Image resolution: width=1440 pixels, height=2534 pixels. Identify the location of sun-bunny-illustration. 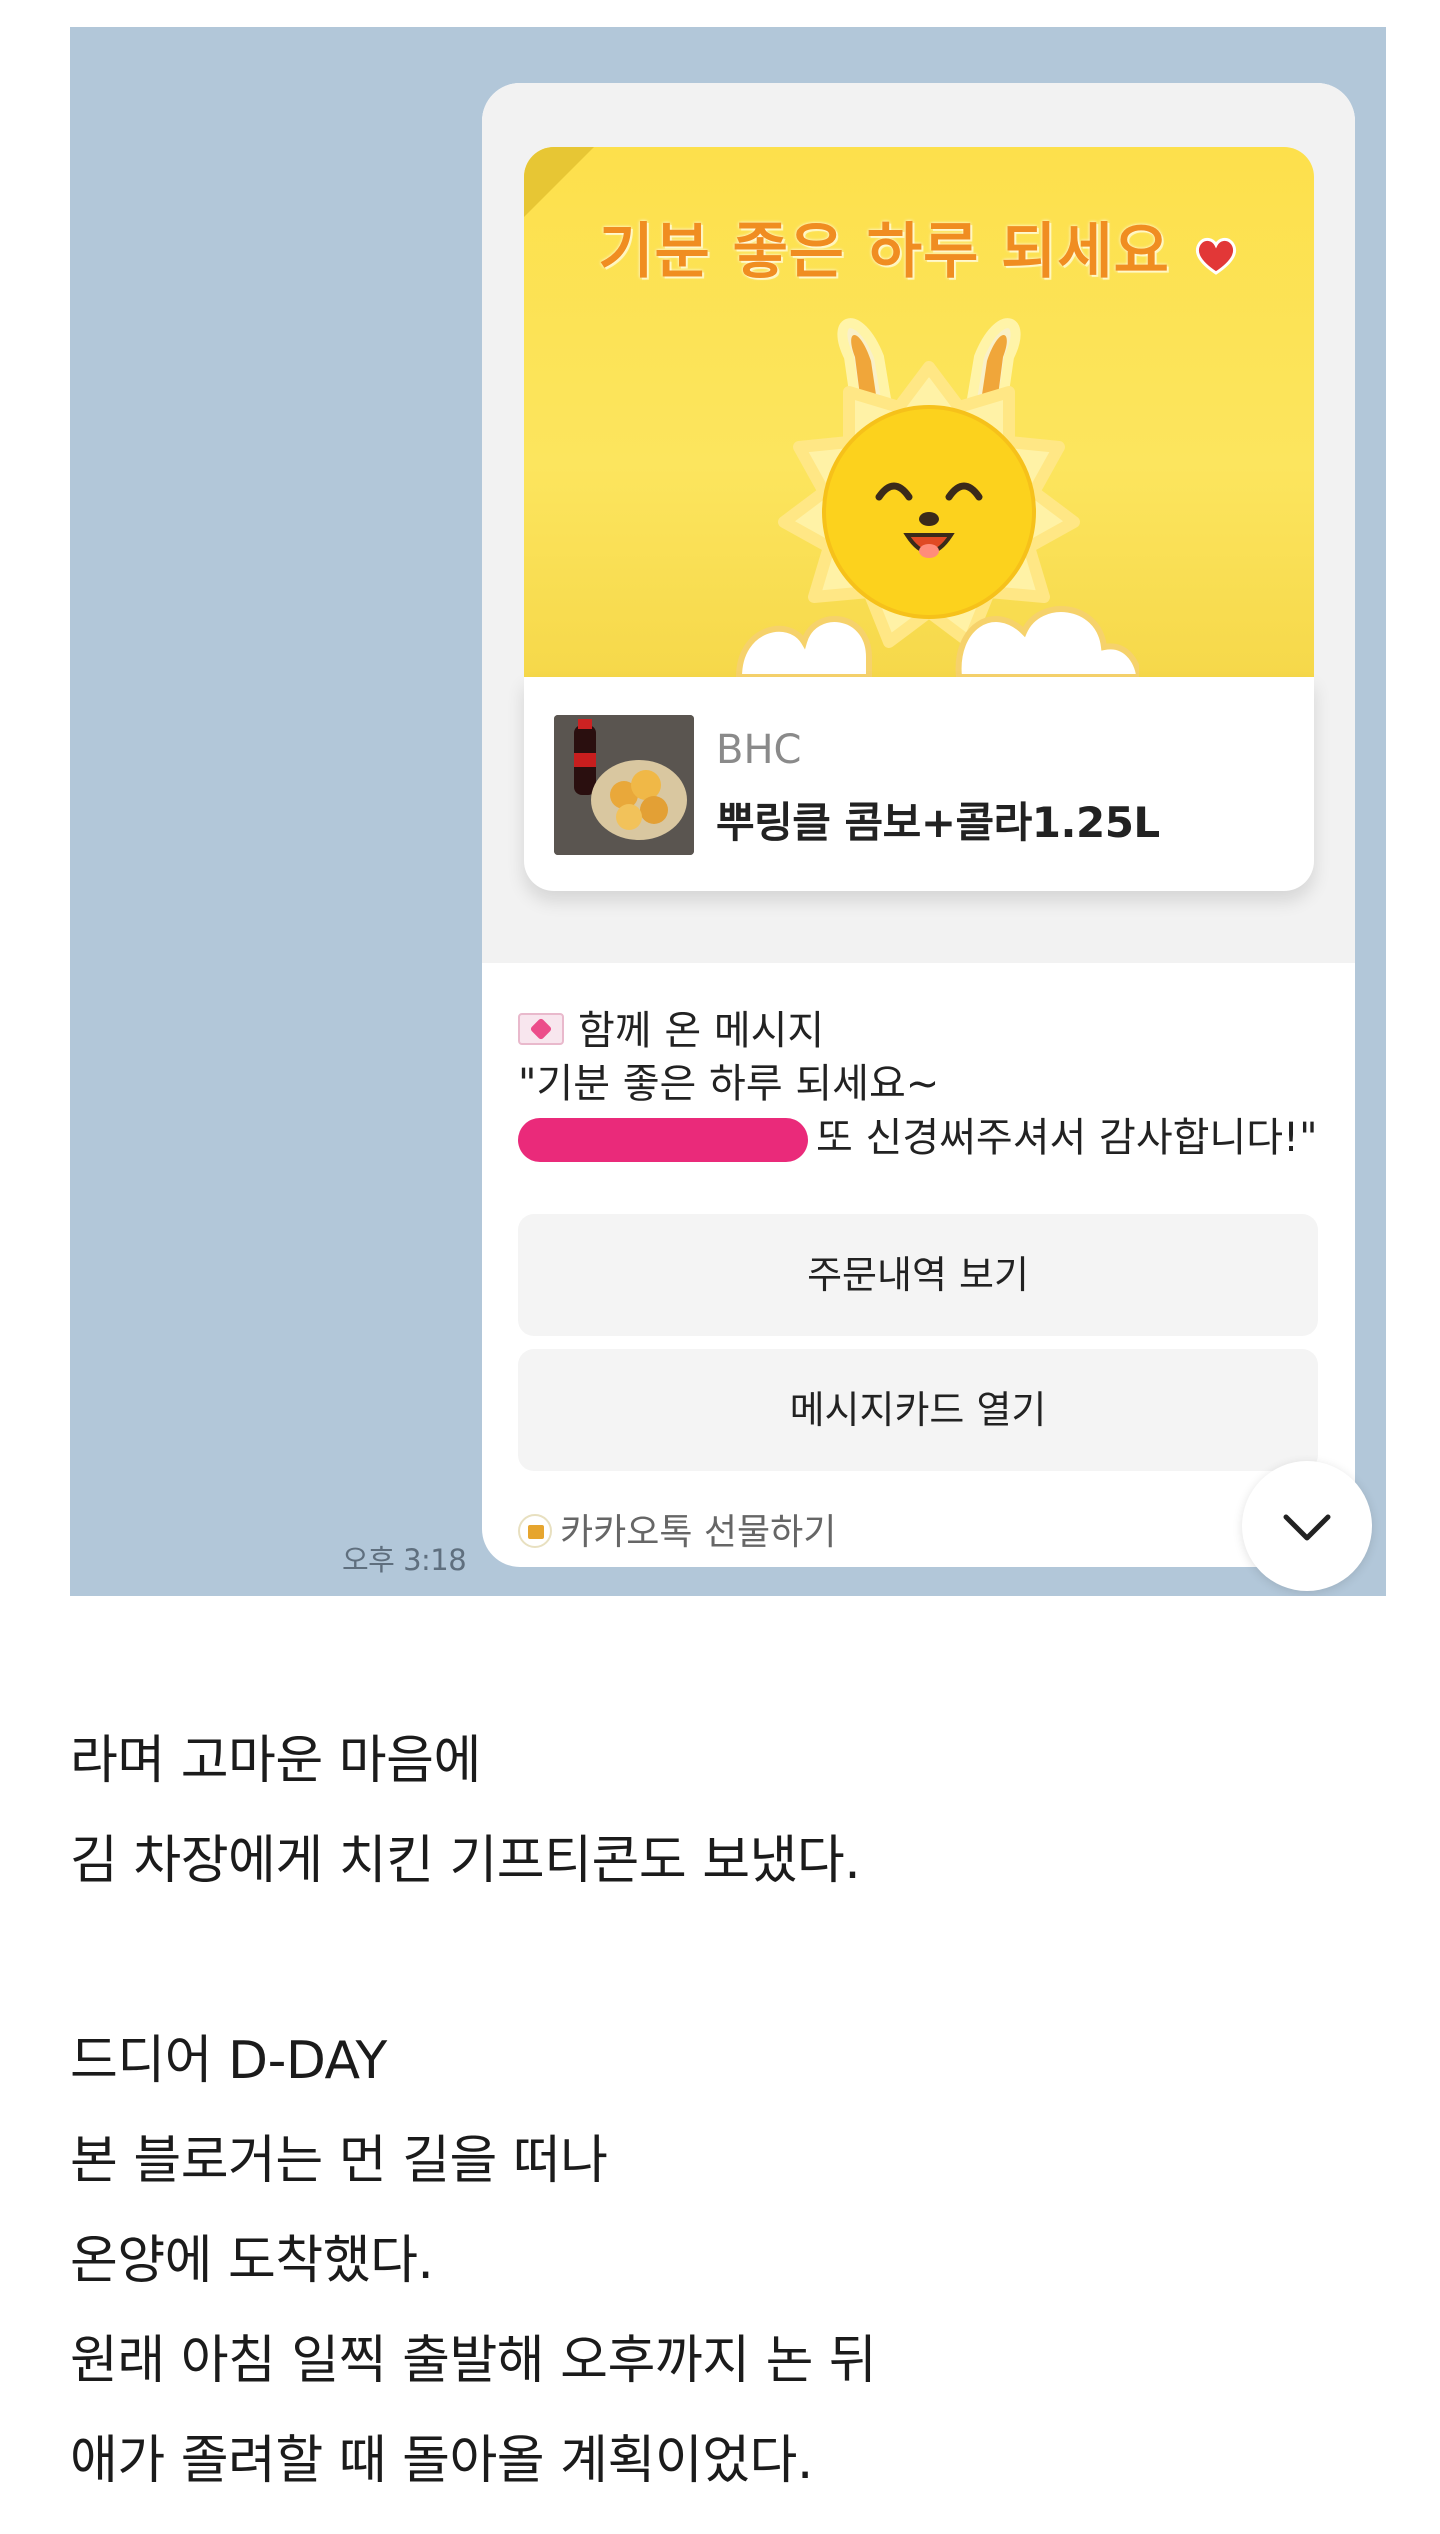
(937, 497).